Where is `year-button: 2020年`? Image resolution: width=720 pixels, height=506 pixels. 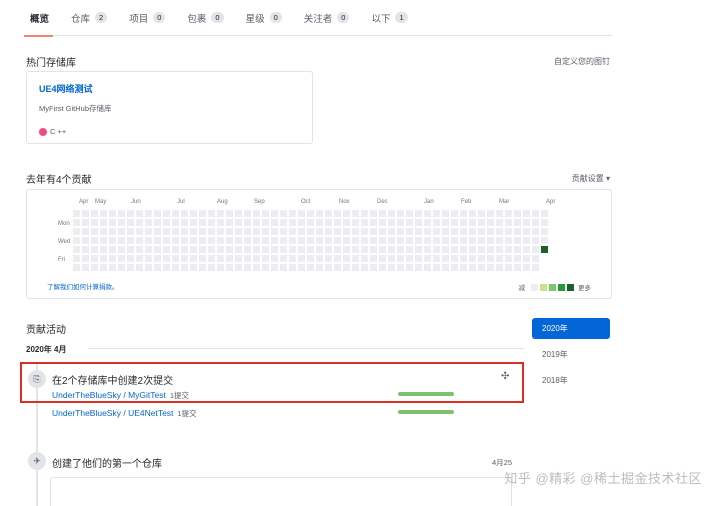
year-button: 2020年 is located at coordinates (571, 328).